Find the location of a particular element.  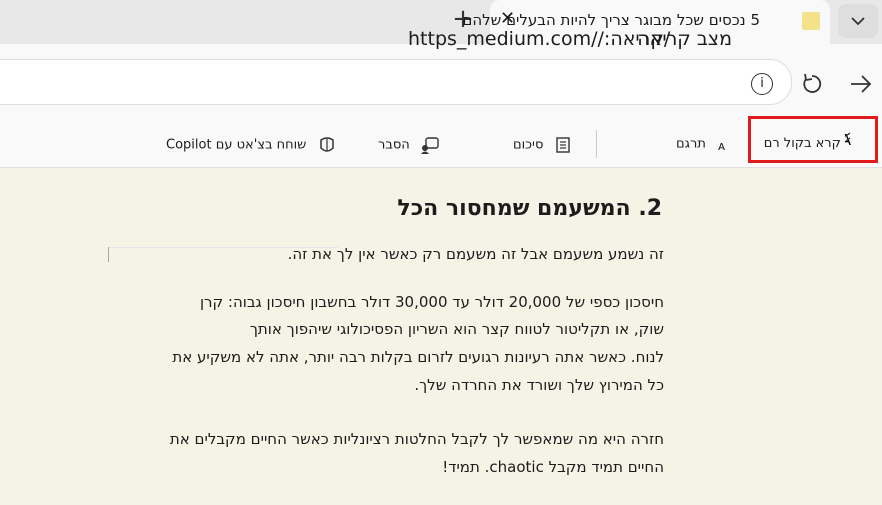

read-aloud-label: קרא בקול רם is located at coordinates (802, 143).